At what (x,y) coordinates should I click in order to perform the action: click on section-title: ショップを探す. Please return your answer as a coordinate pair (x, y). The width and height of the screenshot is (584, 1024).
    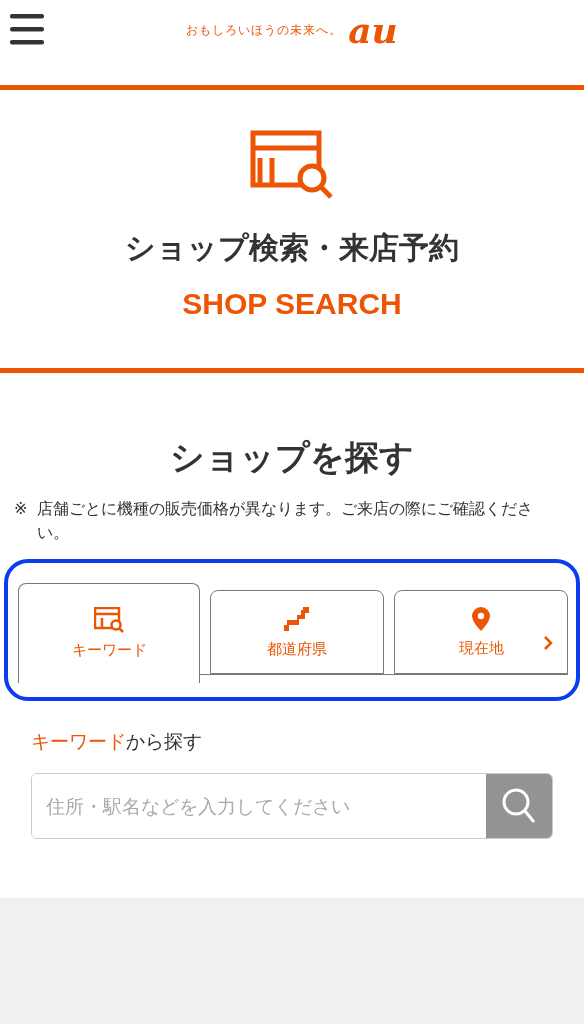
    Looking at the image, I should click on (292, 457).